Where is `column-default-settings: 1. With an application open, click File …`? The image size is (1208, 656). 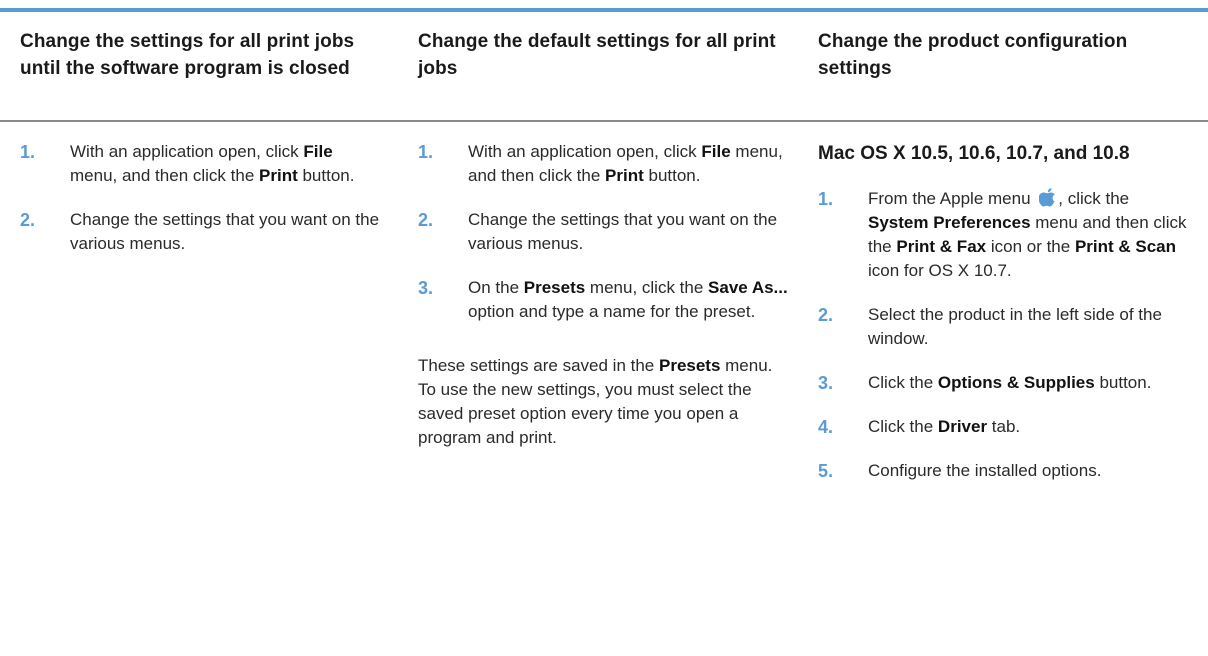
column-default-settings: 1. With an application open, click File … is located at coordinates (604, 295).